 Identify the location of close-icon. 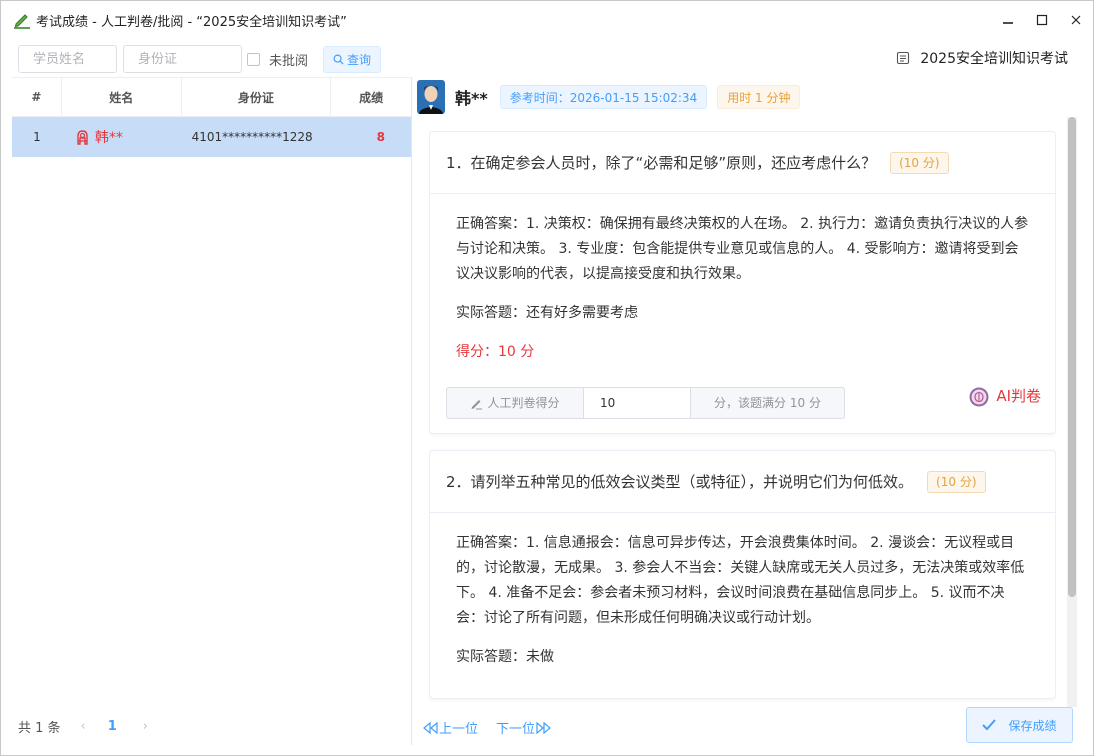
(1076, 20).